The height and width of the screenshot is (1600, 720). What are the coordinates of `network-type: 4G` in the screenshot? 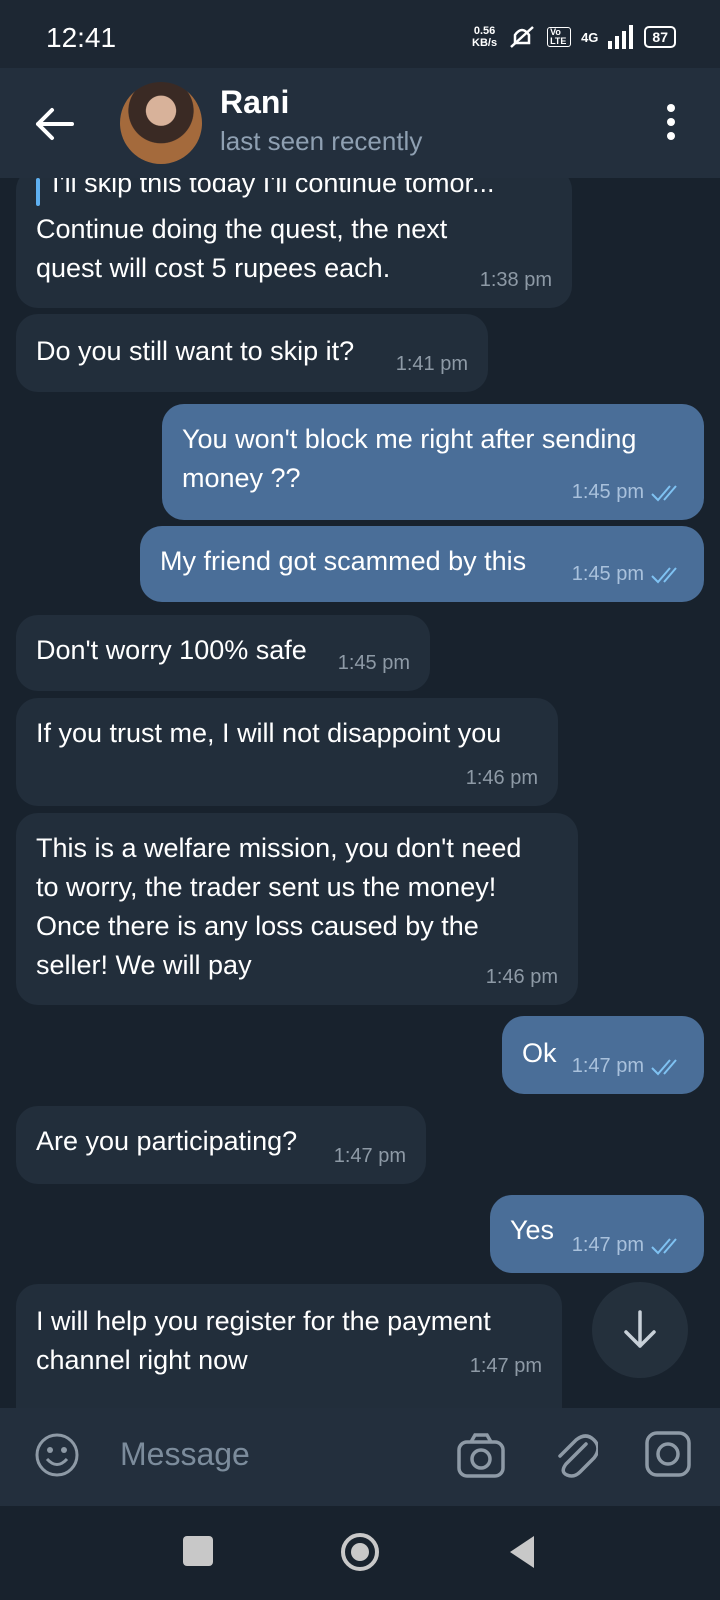 It's located at (590, 37).